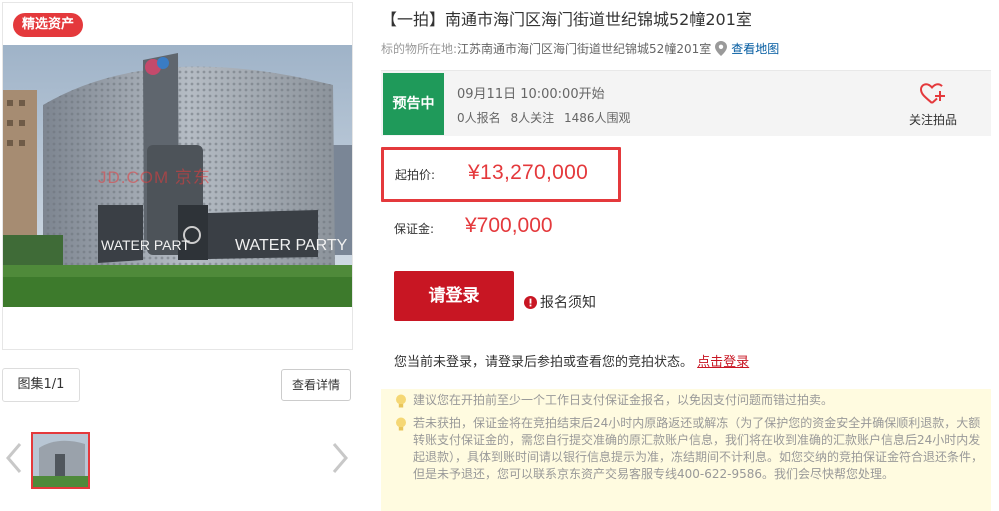 Image resolution: width=999 pixels, height=511 pixels. Describe the element at coordinates (532, 118) in the screenshot. I see `follower-count: 8人关注` at that location.